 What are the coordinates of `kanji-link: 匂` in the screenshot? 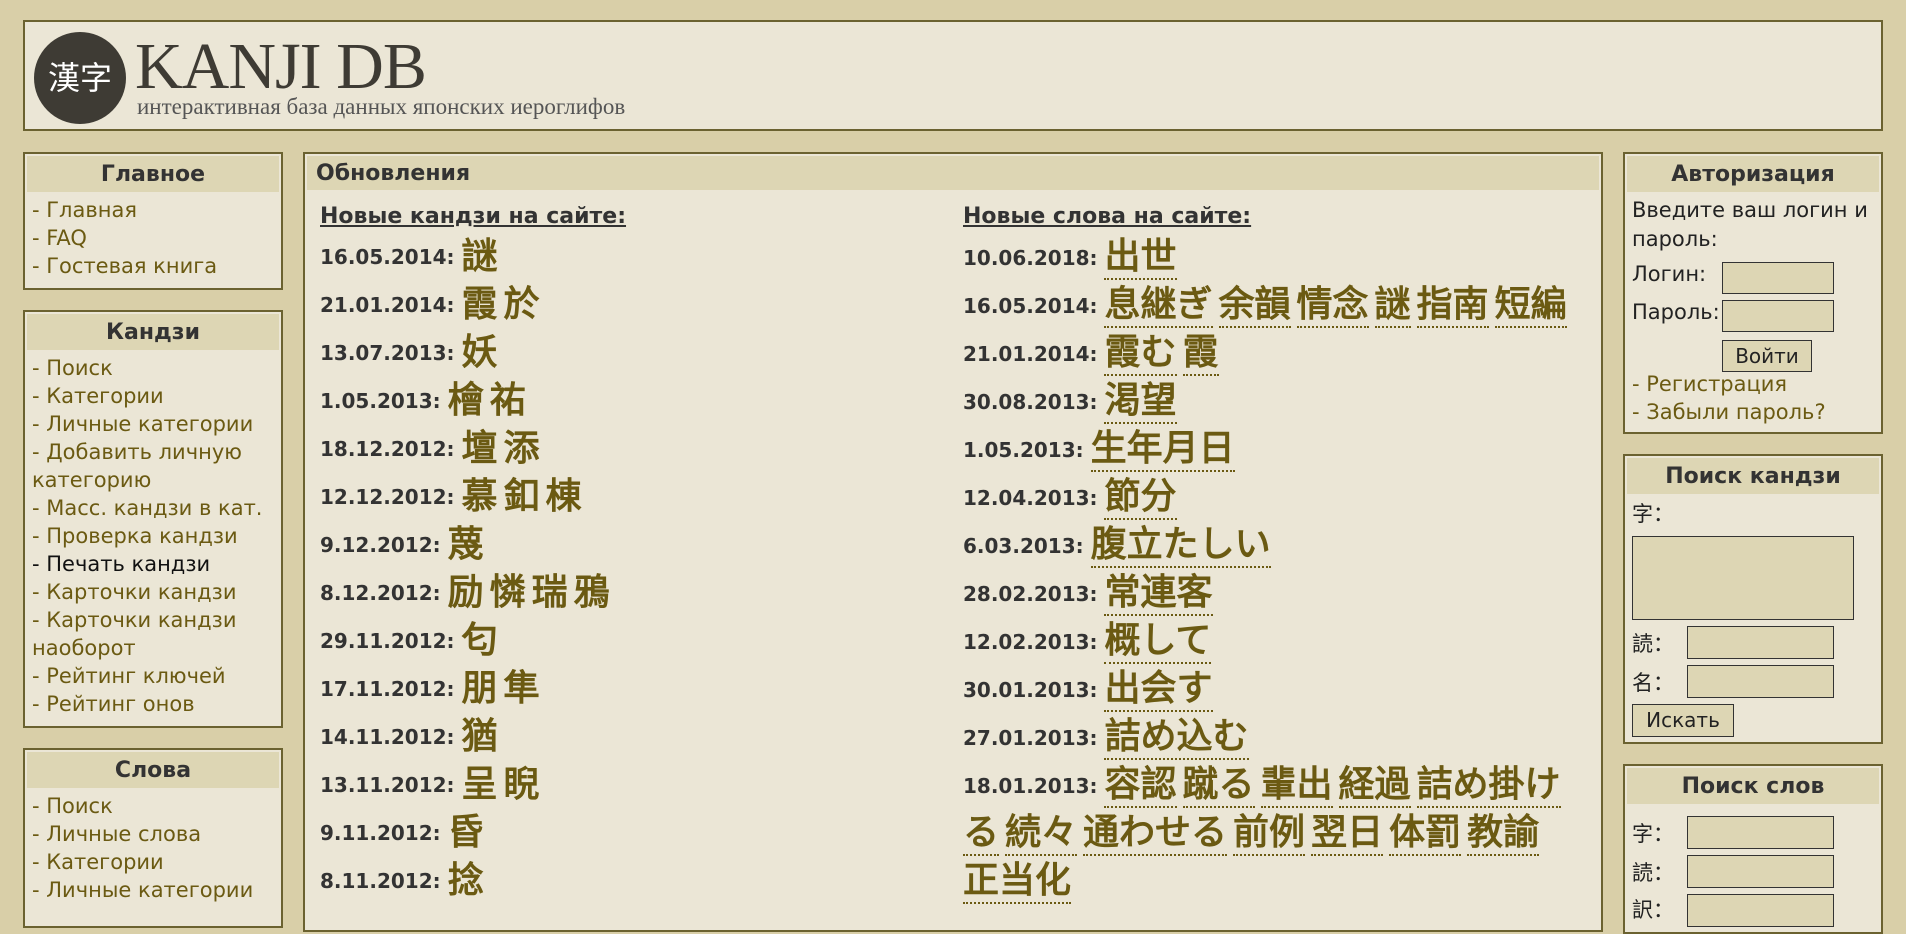 It's located at (479, 641).